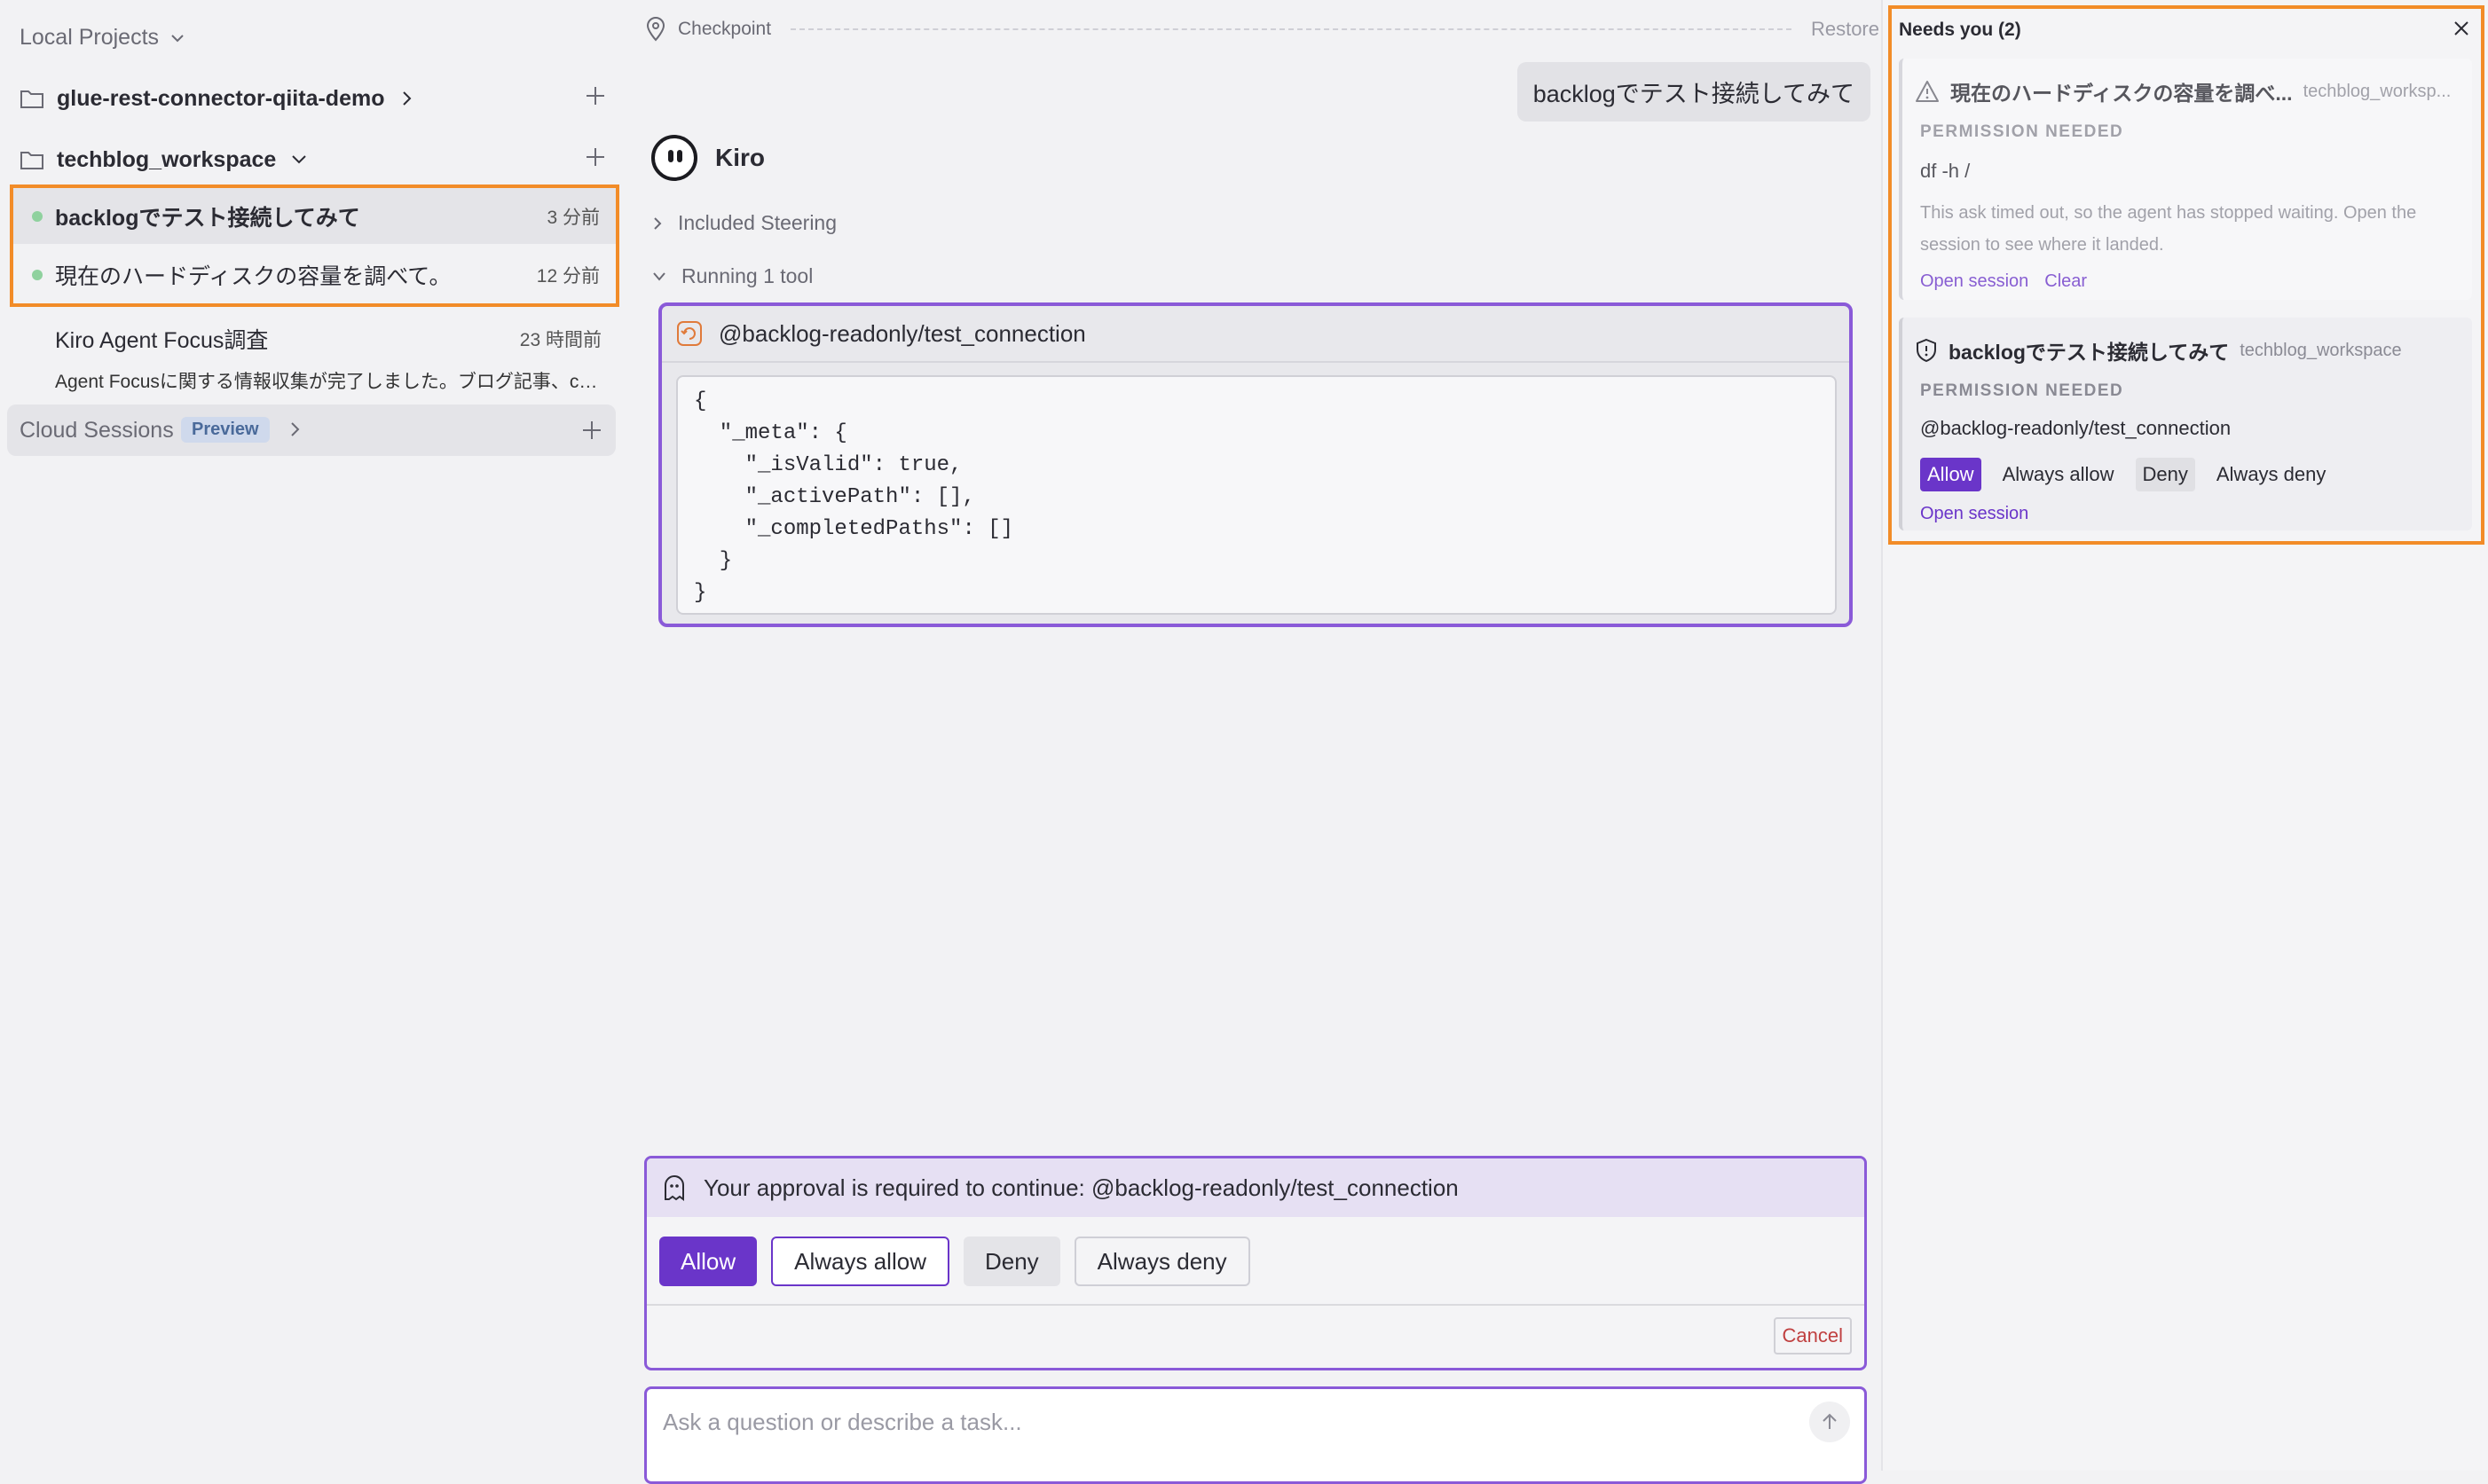 The image size is (2488, 1484). Describe the element at coordinates (708, 158) in the screenshot. I see `agent-header: Kiro` at that location.